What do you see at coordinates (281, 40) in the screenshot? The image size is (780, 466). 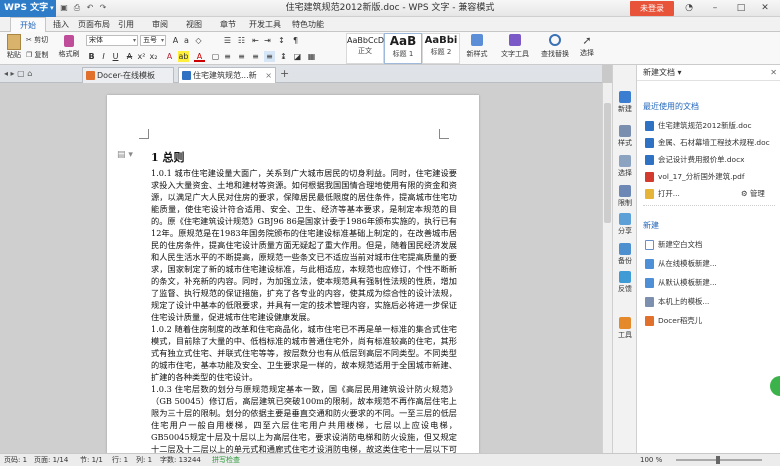 I see `sort-icon: ↕` at bounding box center [281, 40].